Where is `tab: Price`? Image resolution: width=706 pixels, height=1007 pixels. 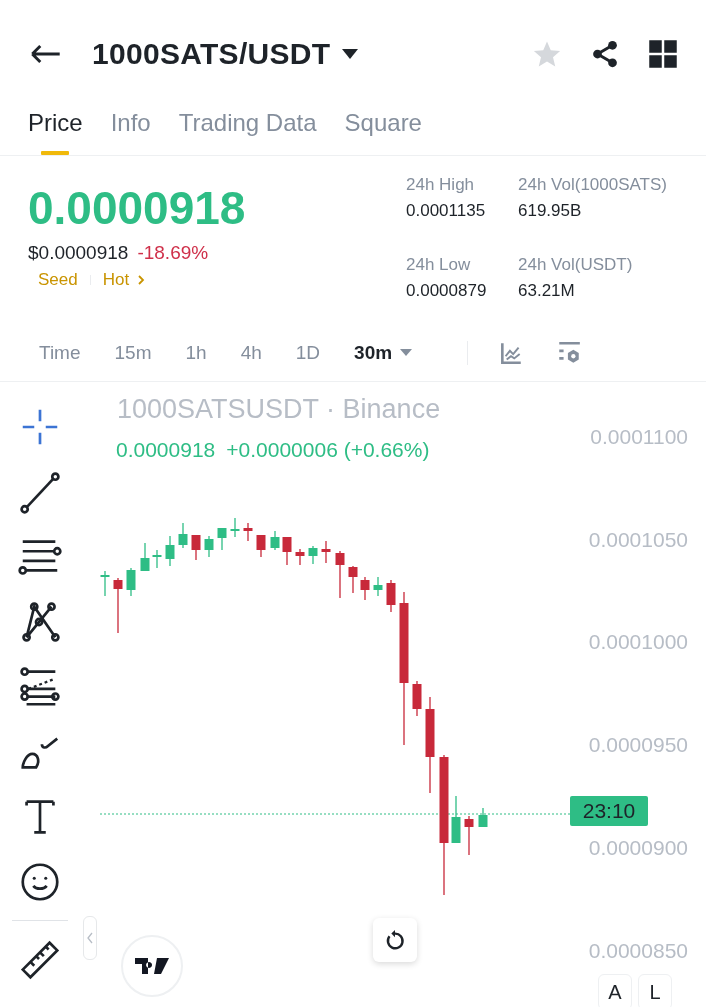 tab: Price is located at coordinates (55, 131).